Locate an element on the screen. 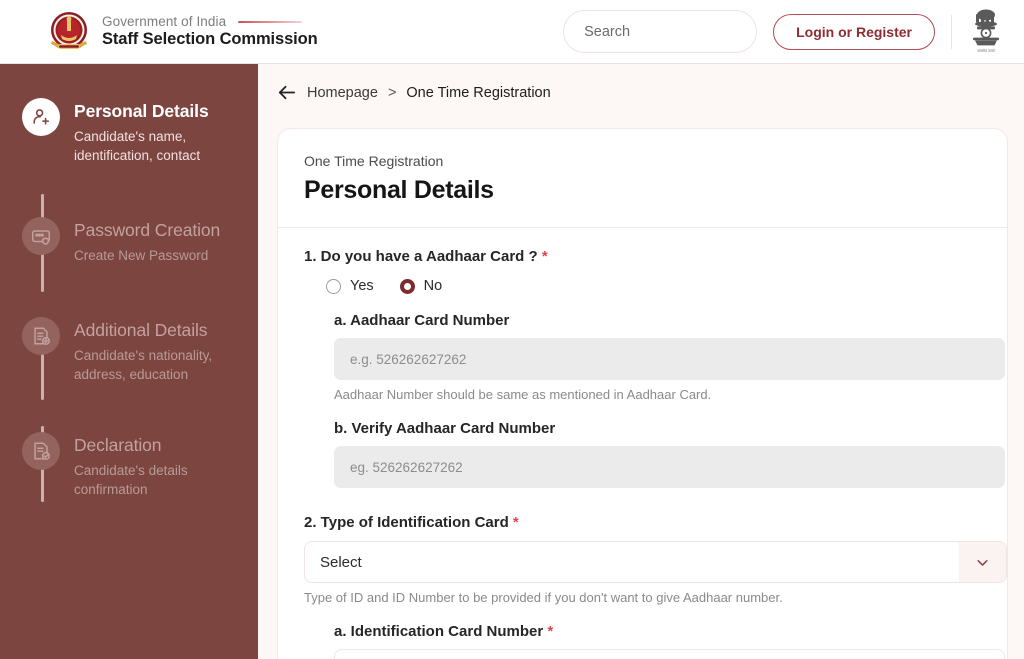 The width and height of the screenshot is (1024, 659). sidebar-step-password-creation: Password Creation Create New Password is located at coordinates (129, 241).